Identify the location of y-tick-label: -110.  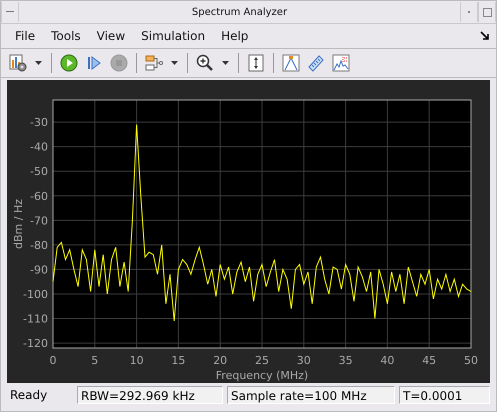
(35, 319).